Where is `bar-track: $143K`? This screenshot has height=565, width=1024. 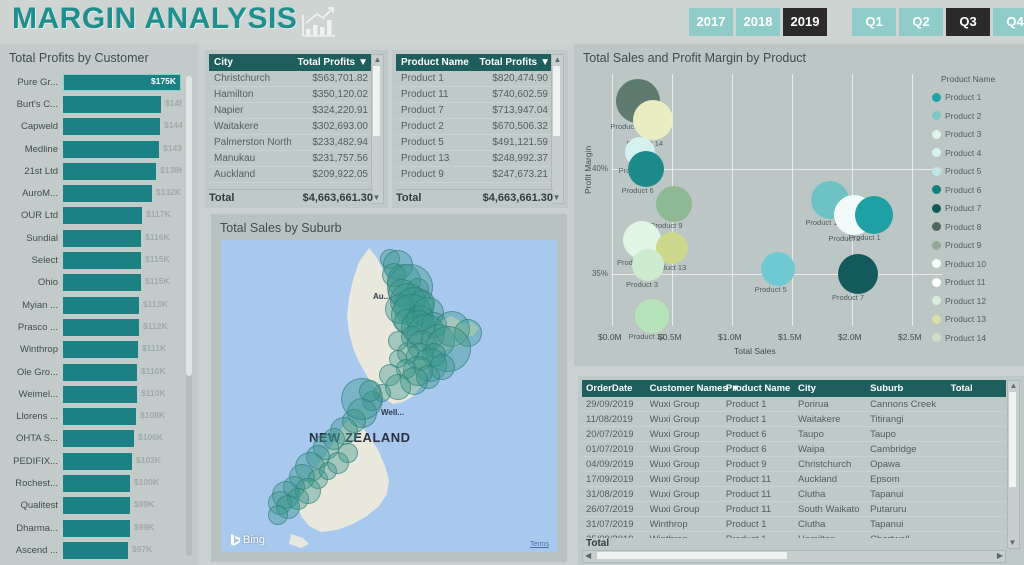 bar-track: $143K is located at coordinates (122, 149).